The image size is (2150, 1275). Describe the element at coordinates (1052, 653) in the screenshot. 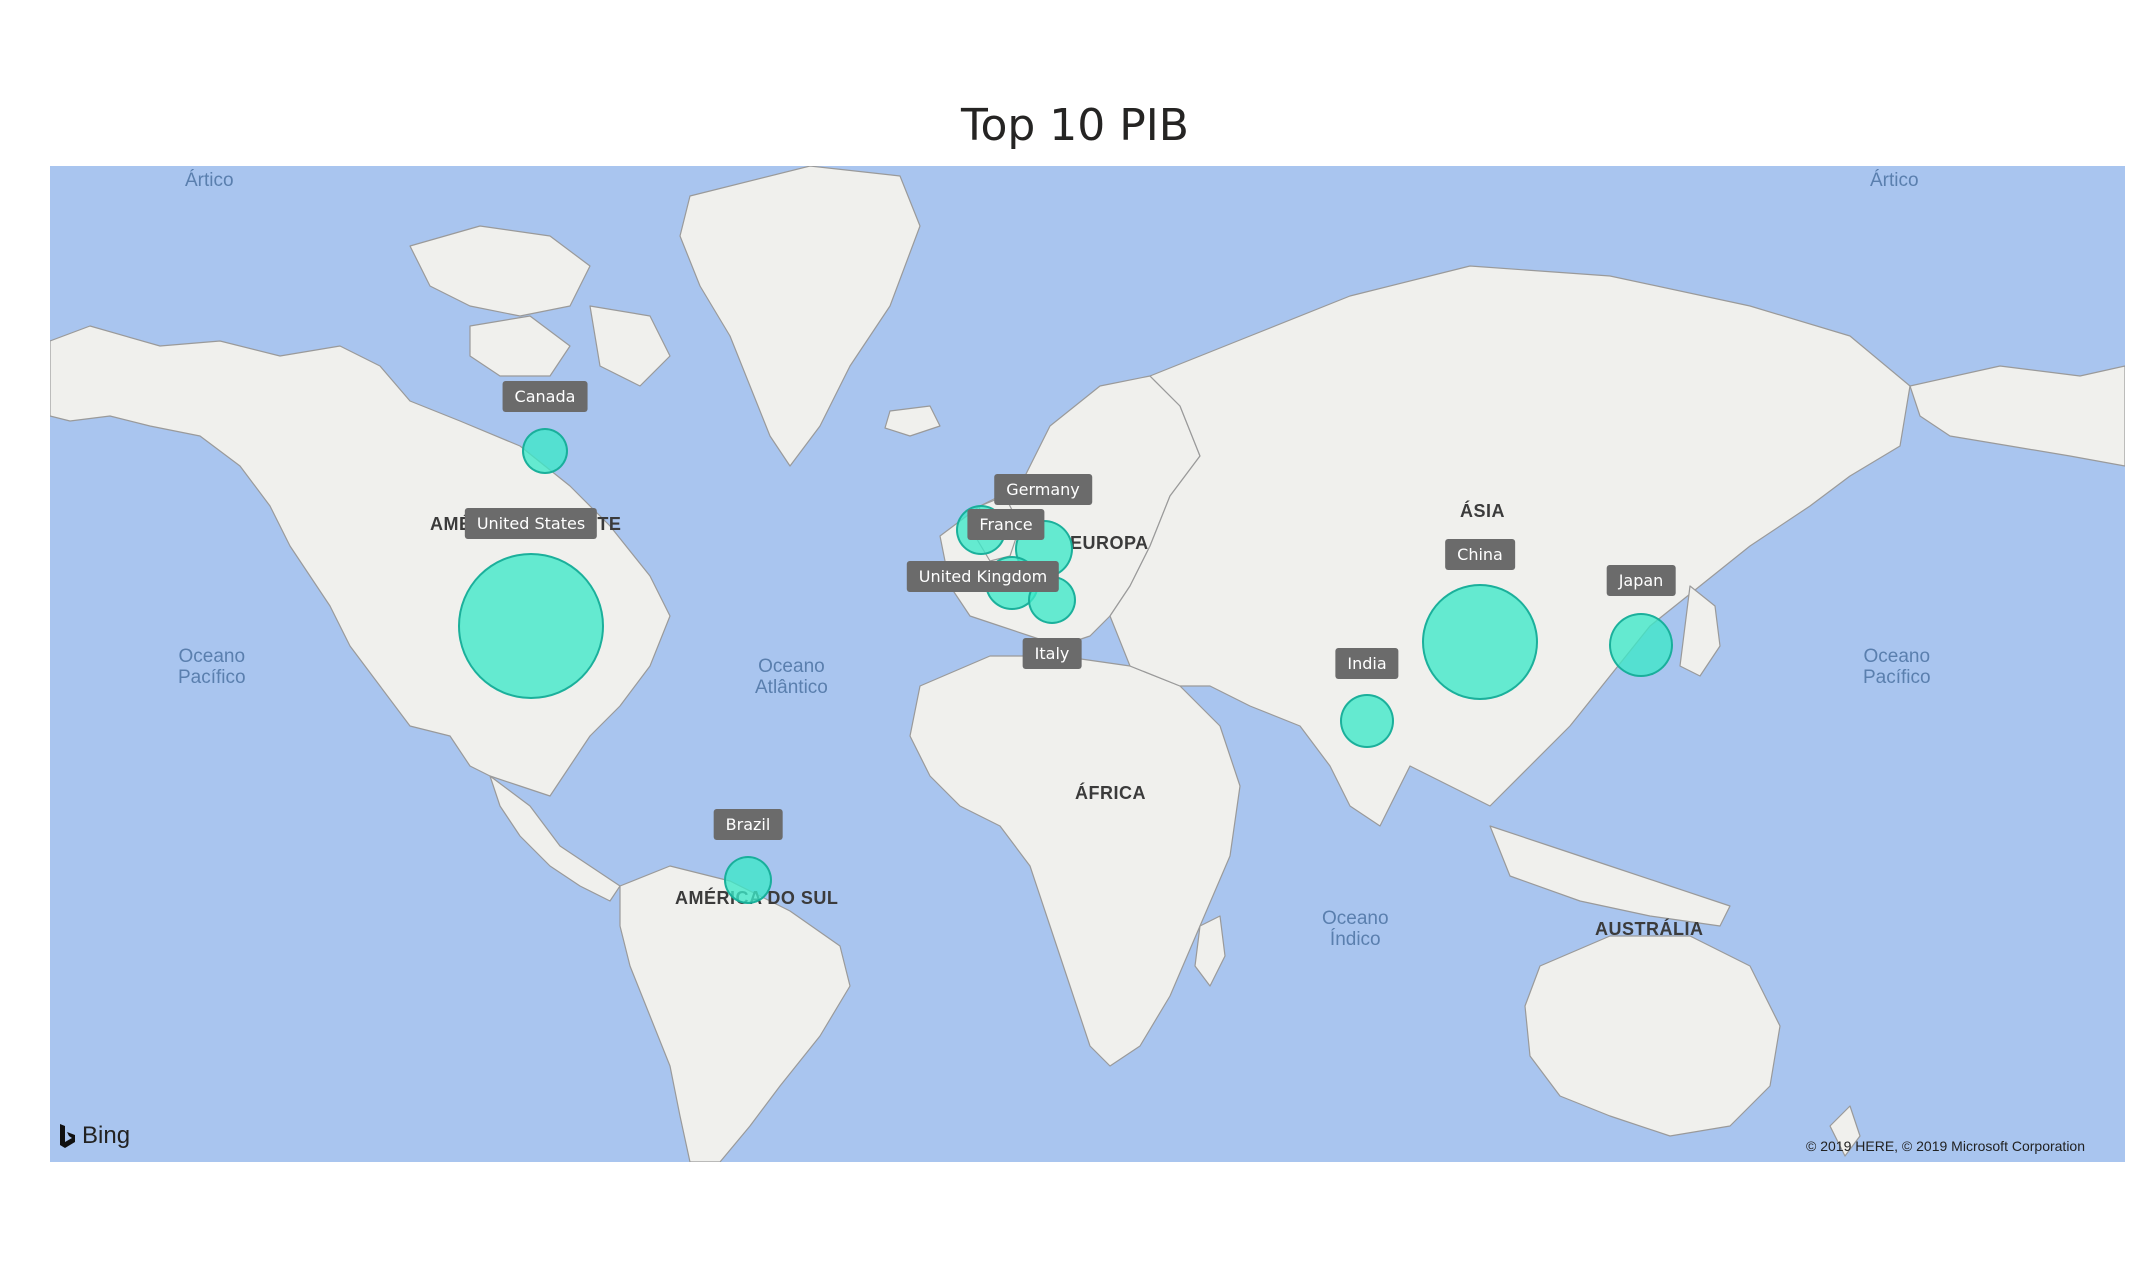

I see `tag-italy: Italy` at that location.